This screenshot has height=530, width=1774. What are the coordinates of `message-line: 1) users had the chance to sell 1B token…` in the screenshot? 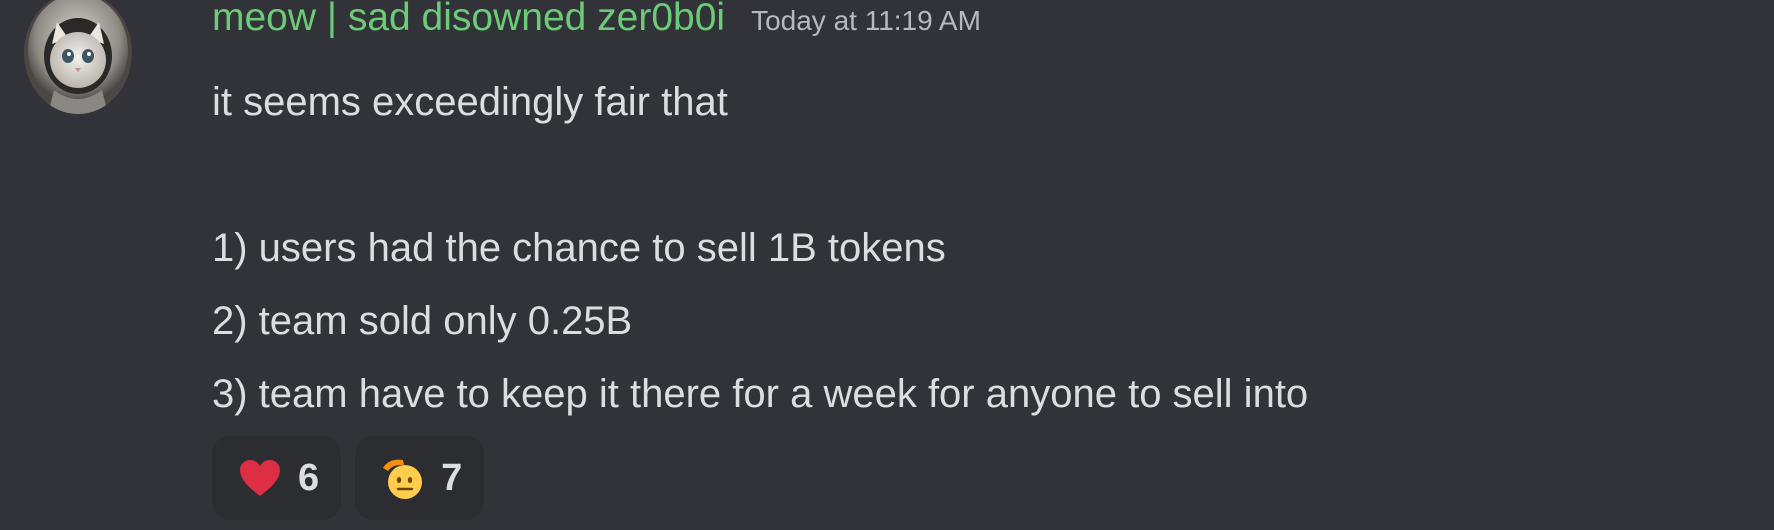 It's located at (579, 248).